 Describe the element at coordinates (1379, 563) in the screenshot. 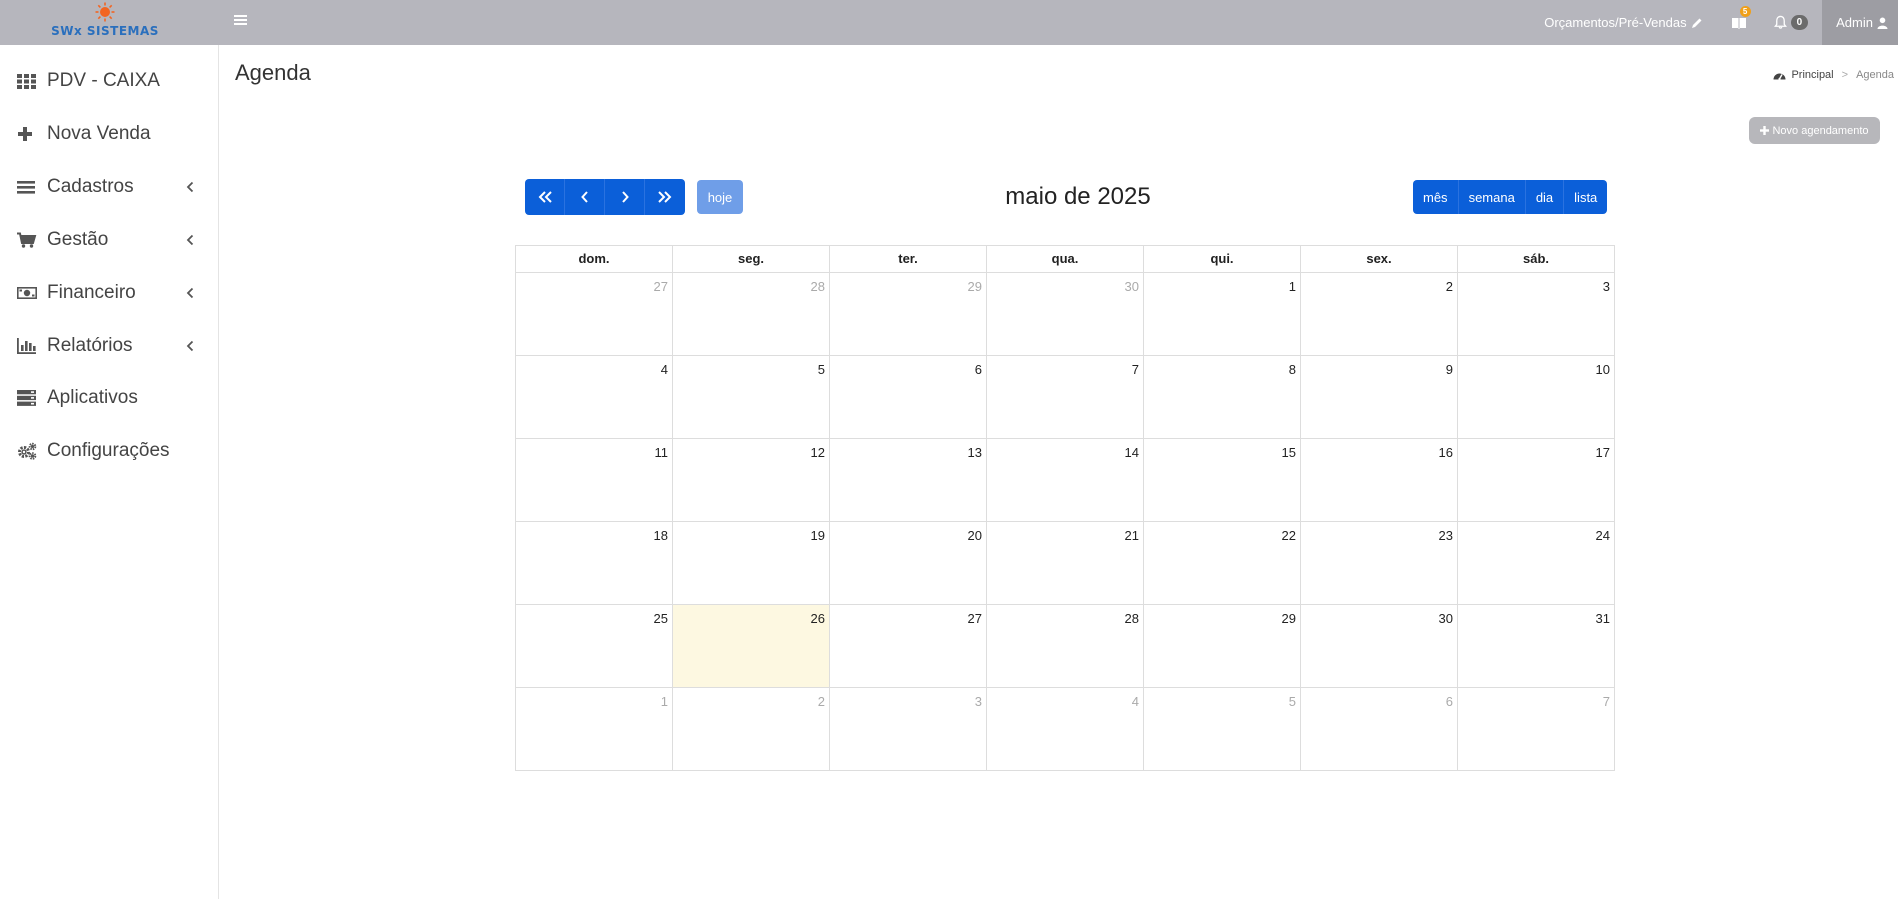

I see `calendar-day-cell: 23` at that location.